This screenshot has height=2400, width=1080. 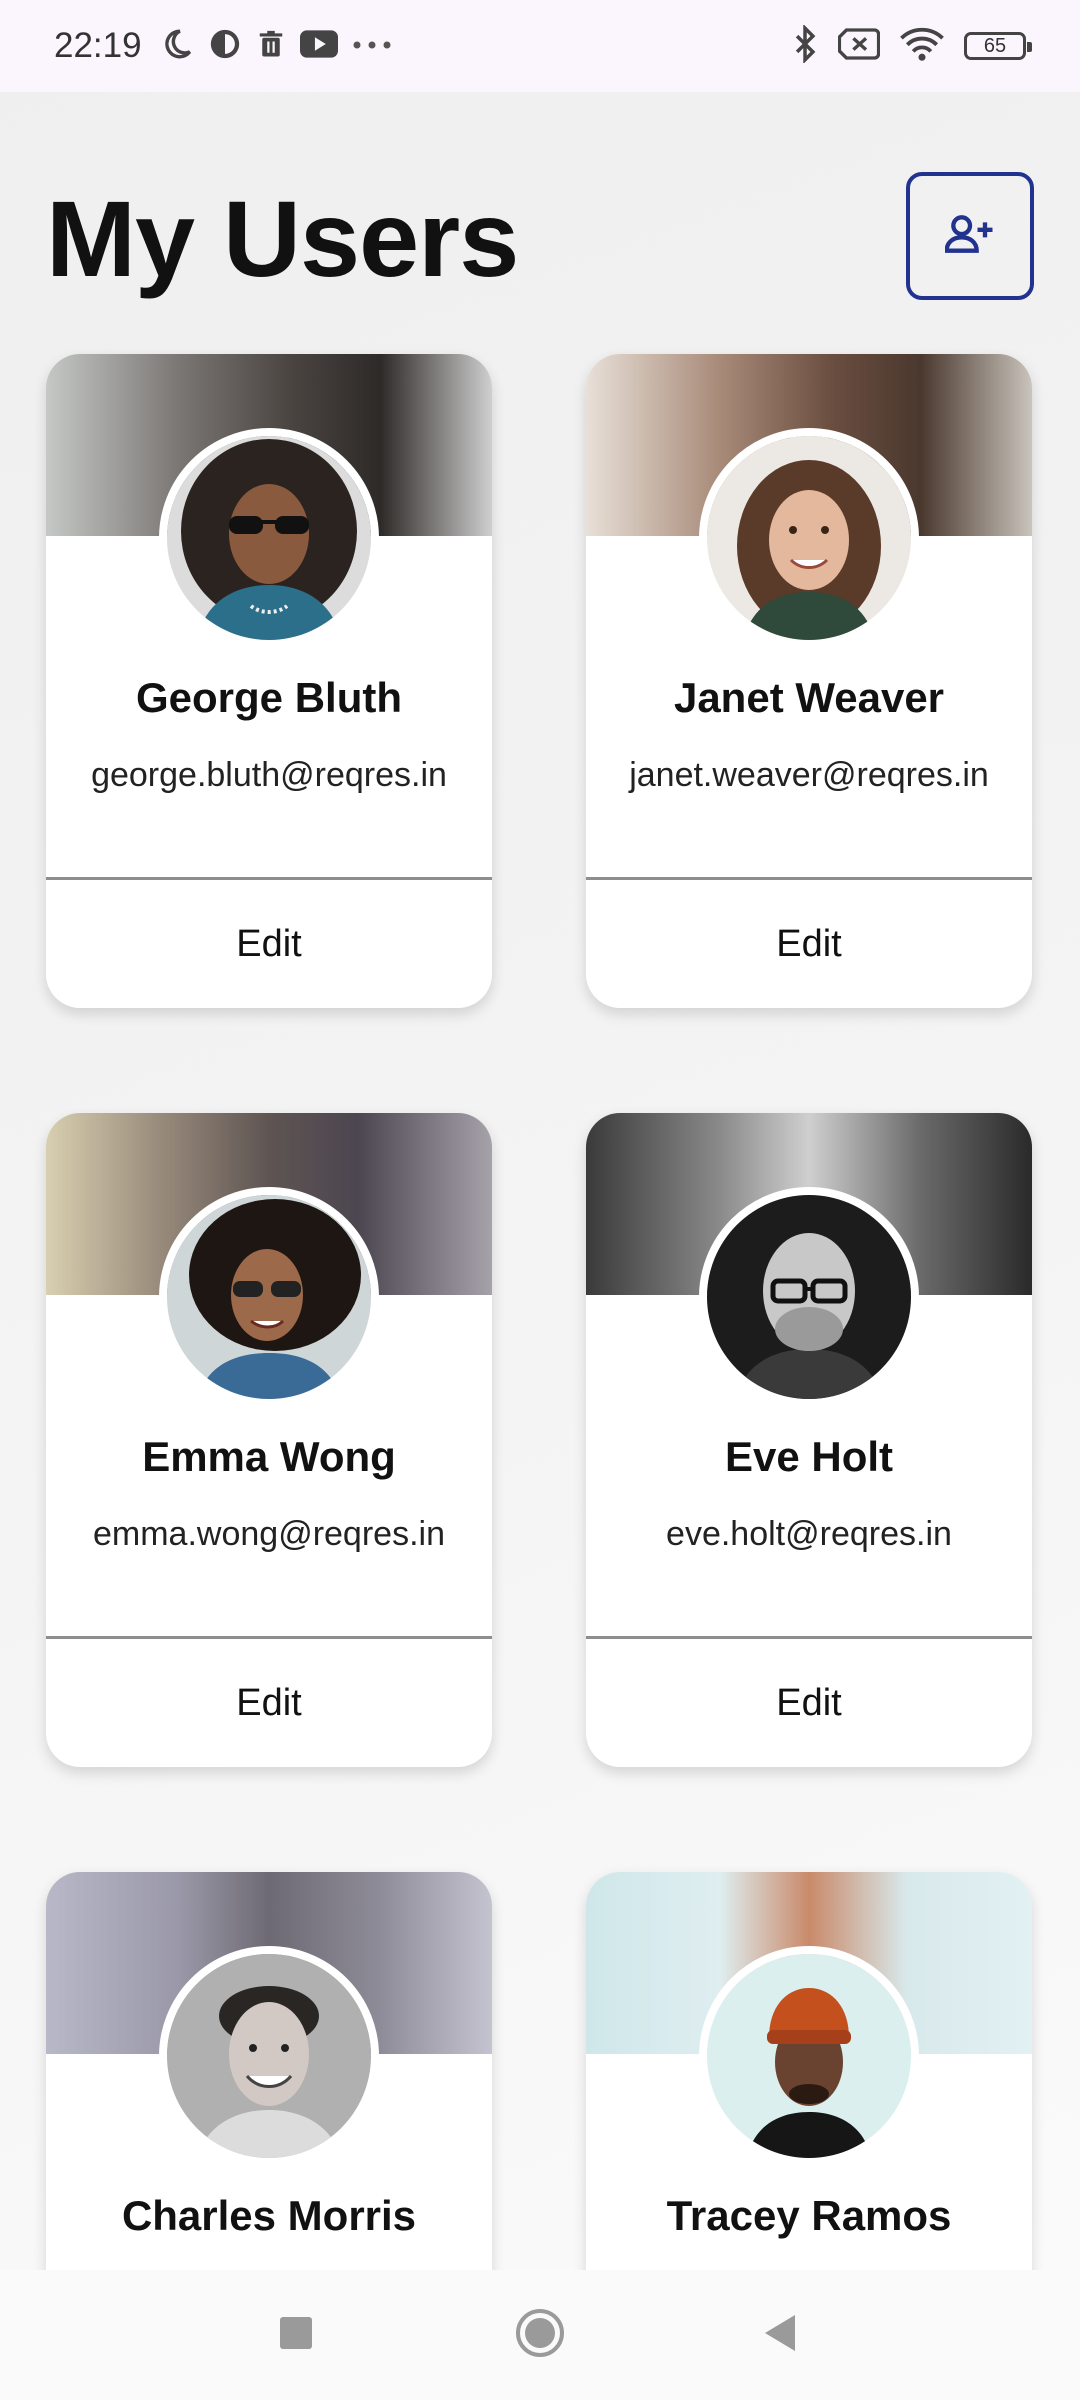 I want to click on user-card: Emma Wong emma.wong@reqres.in Edit, so click(x=269, y=1440).